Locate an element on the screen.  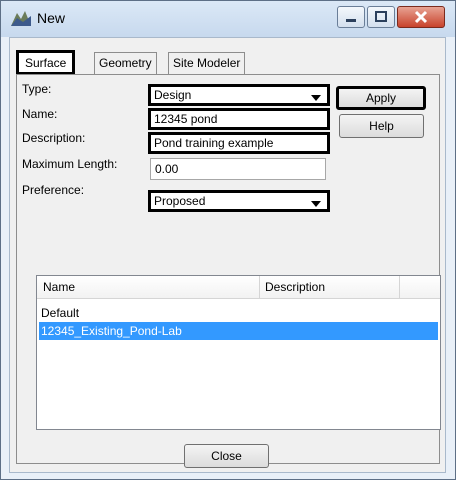
tab-site-modeler: Site Modeler is located at coordinates (207, 63).